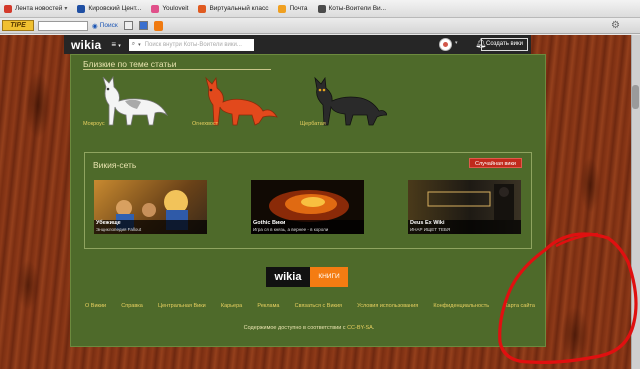  I want to click on footer-logo-wikia: wikia, so click(288, 277).